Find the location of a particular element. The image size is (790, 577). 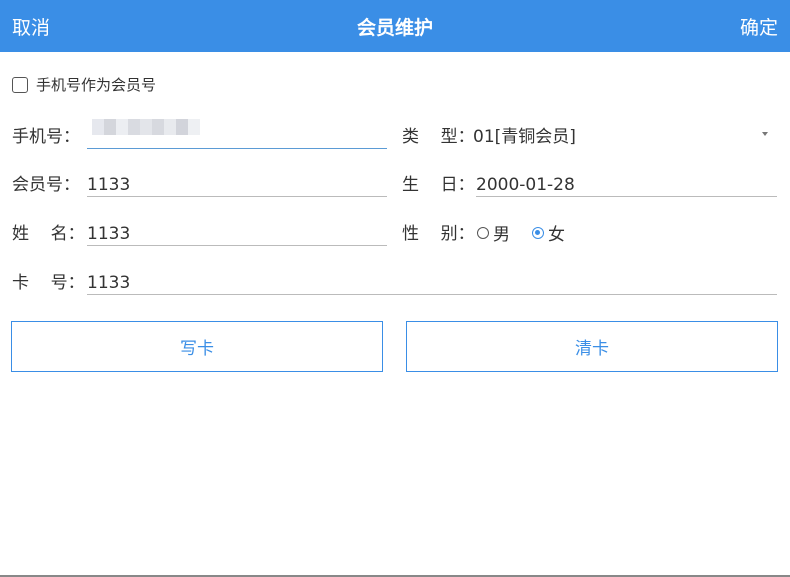

phone-as-member-checkbox is located at coordinates (20, 84).